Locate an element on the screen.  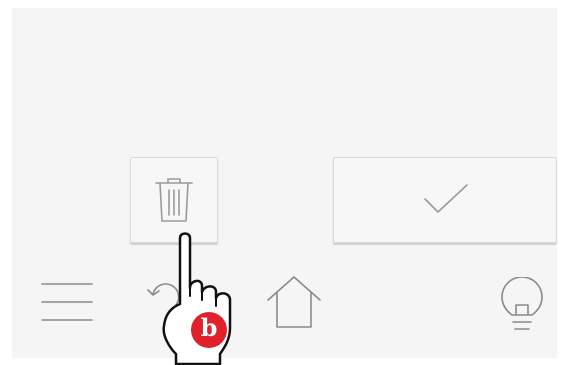
checkmark-icon is located at coordinates (446, 198).